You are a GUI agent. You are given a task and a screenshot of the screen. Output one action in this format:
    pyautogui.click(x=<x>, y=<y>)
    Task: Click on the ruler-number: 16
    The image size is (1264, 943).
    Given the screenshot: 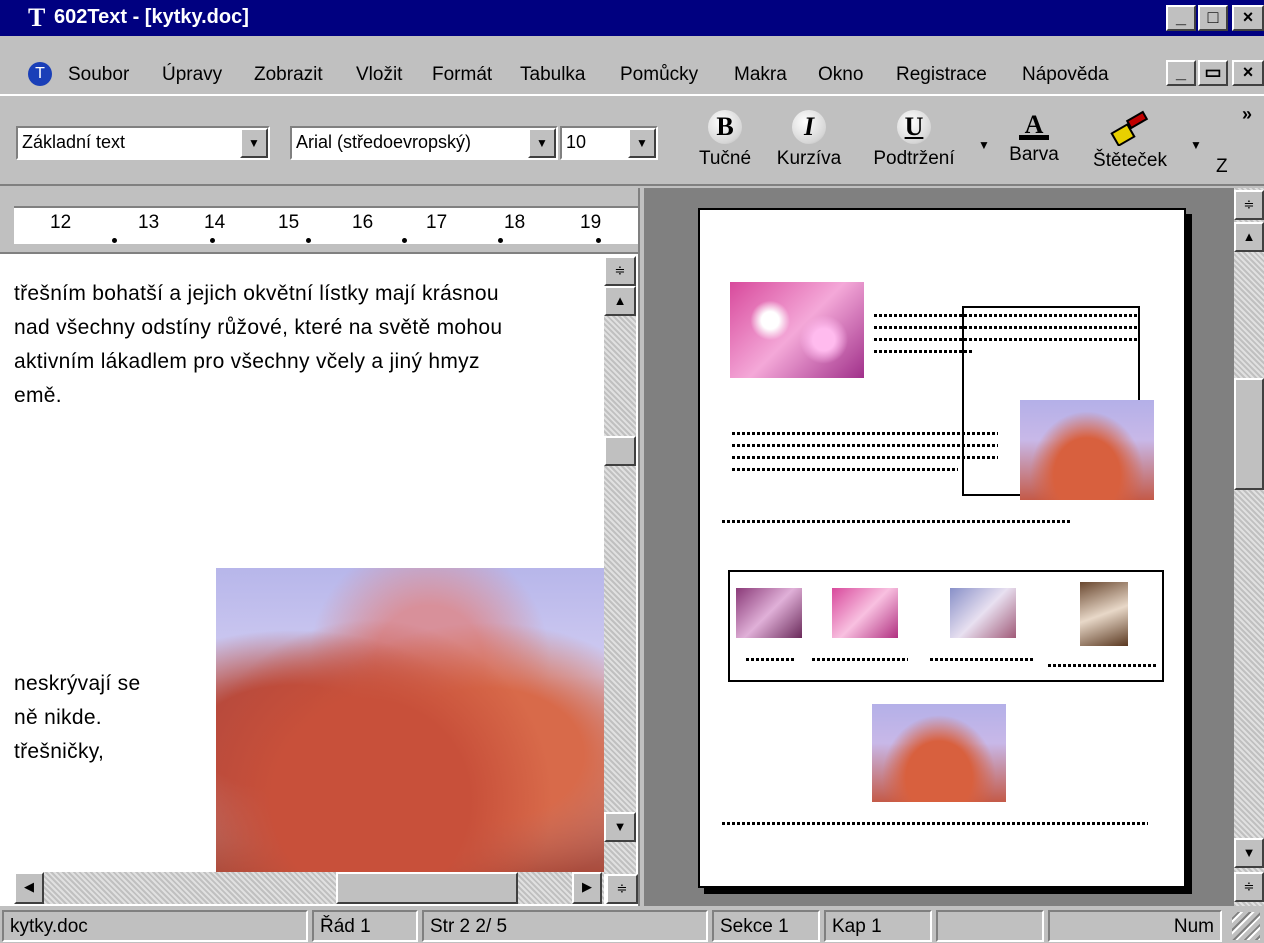 What is the action you would take?
    pyautogui.click(x=363, y=222)
    